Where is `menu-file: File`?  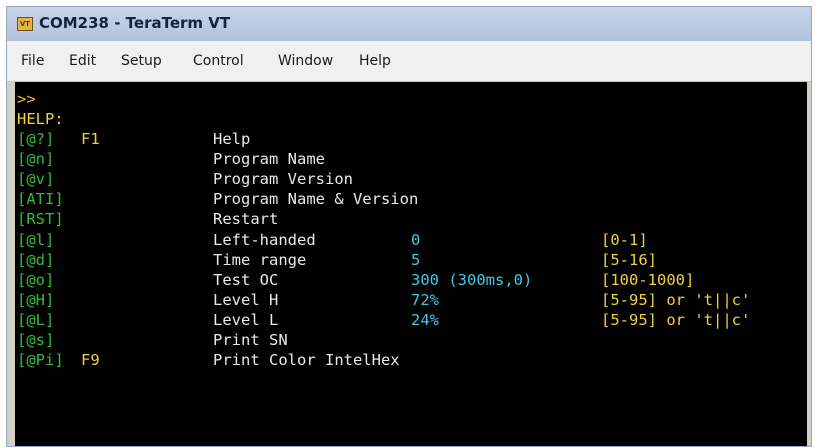
menu-file: File is located at coordinates (32, 61).